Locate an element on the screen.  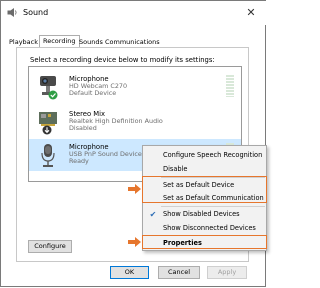
webcam-microphone-icon is located at coordinates (49, 88).